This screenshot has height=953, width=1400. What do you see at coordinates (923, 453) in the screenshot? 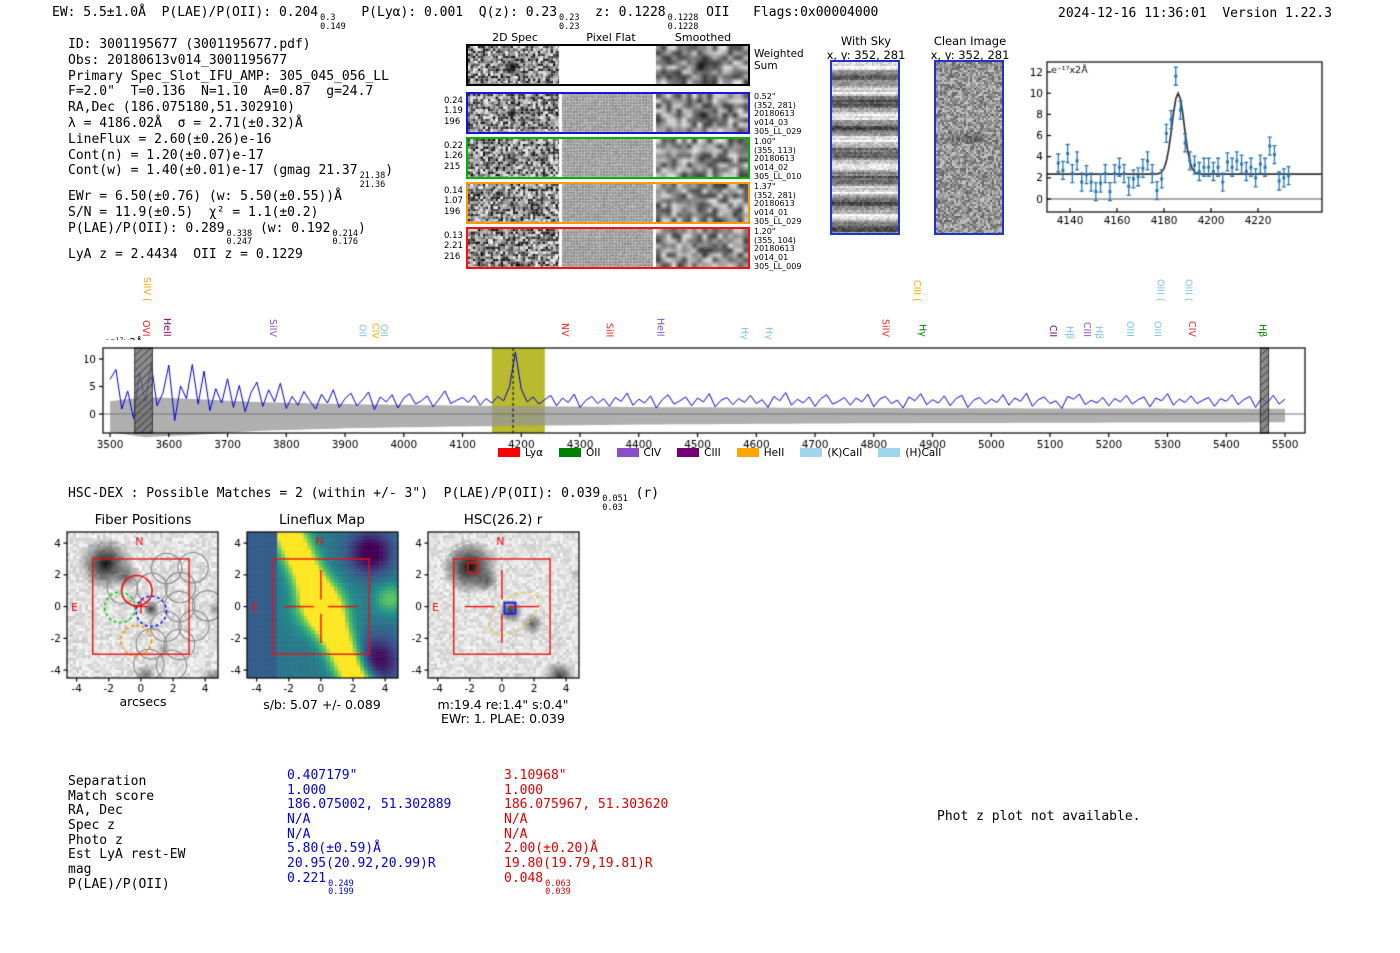
I see `legend-label: (H)CaII` at bounding box center [923, 453].